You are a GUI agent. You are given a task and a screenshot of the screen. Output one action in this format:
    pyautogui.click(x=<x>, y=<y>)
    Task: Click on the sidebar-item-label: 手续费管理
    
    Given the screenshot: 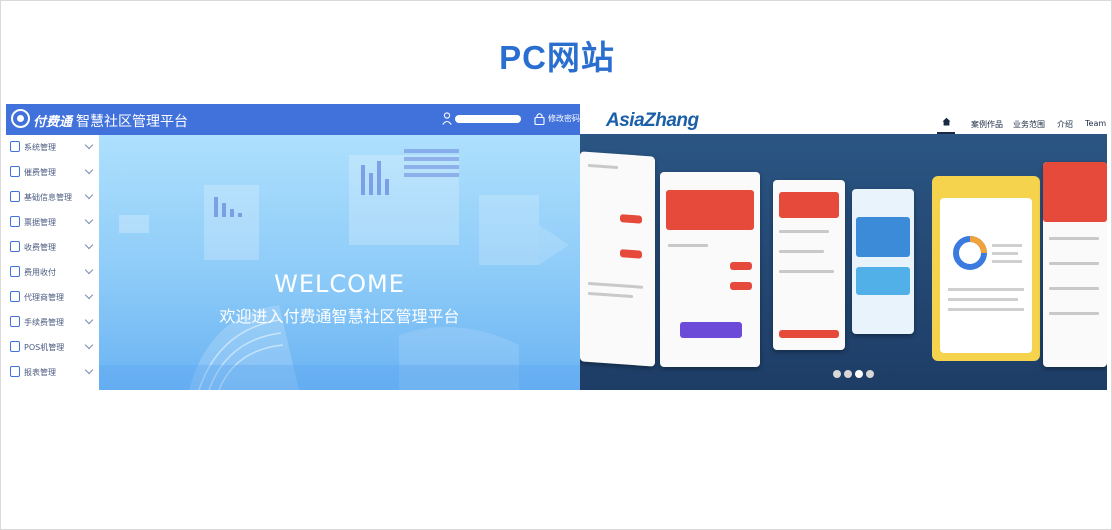 What is the action you would take?
    pyautogui.click(x=44, y=322)
    